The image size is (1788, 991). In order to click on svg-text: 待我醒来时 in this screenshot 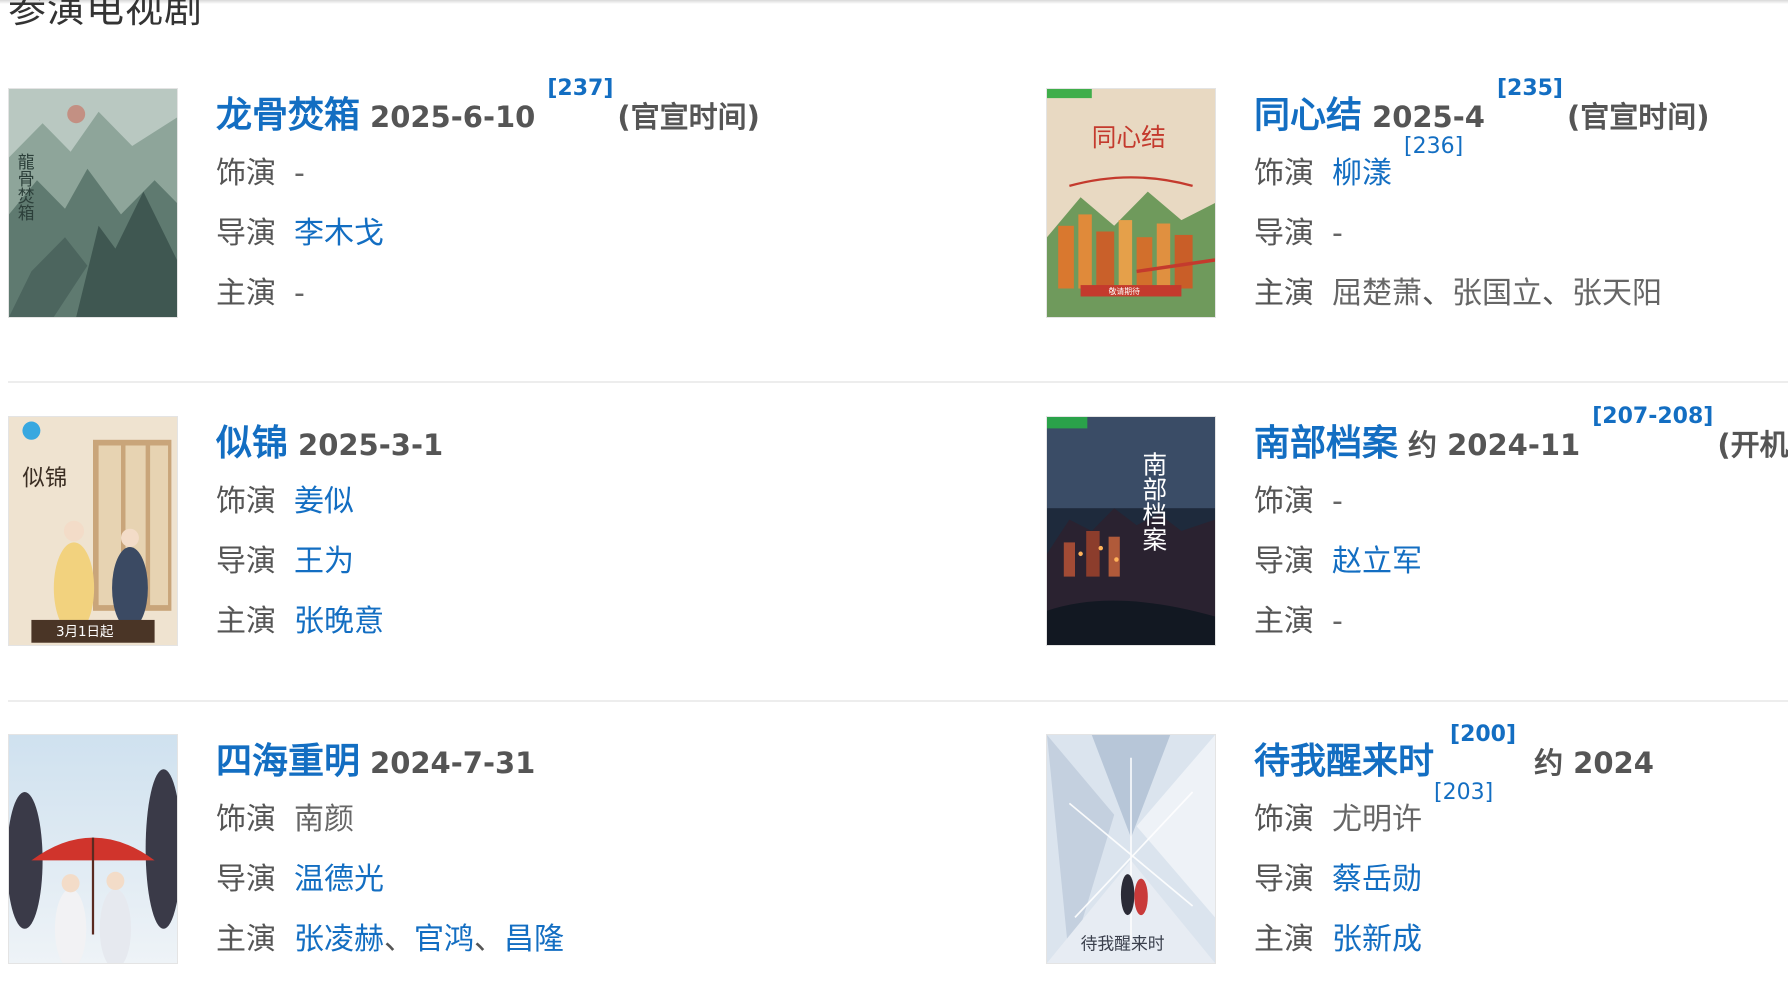, I will do `click(1123, 943)`.